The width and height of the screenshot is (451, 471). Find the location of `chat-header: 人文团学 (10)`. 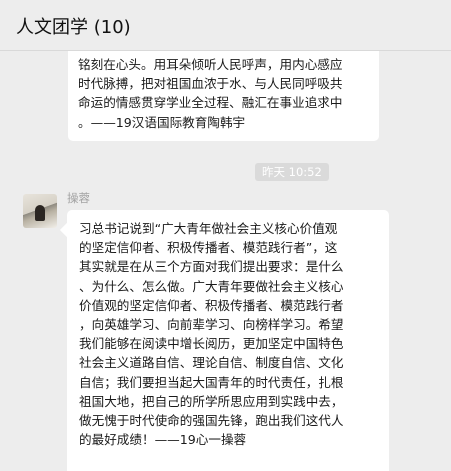

chat-header: 人文团学 (10) is located at coordinates (225, 25).